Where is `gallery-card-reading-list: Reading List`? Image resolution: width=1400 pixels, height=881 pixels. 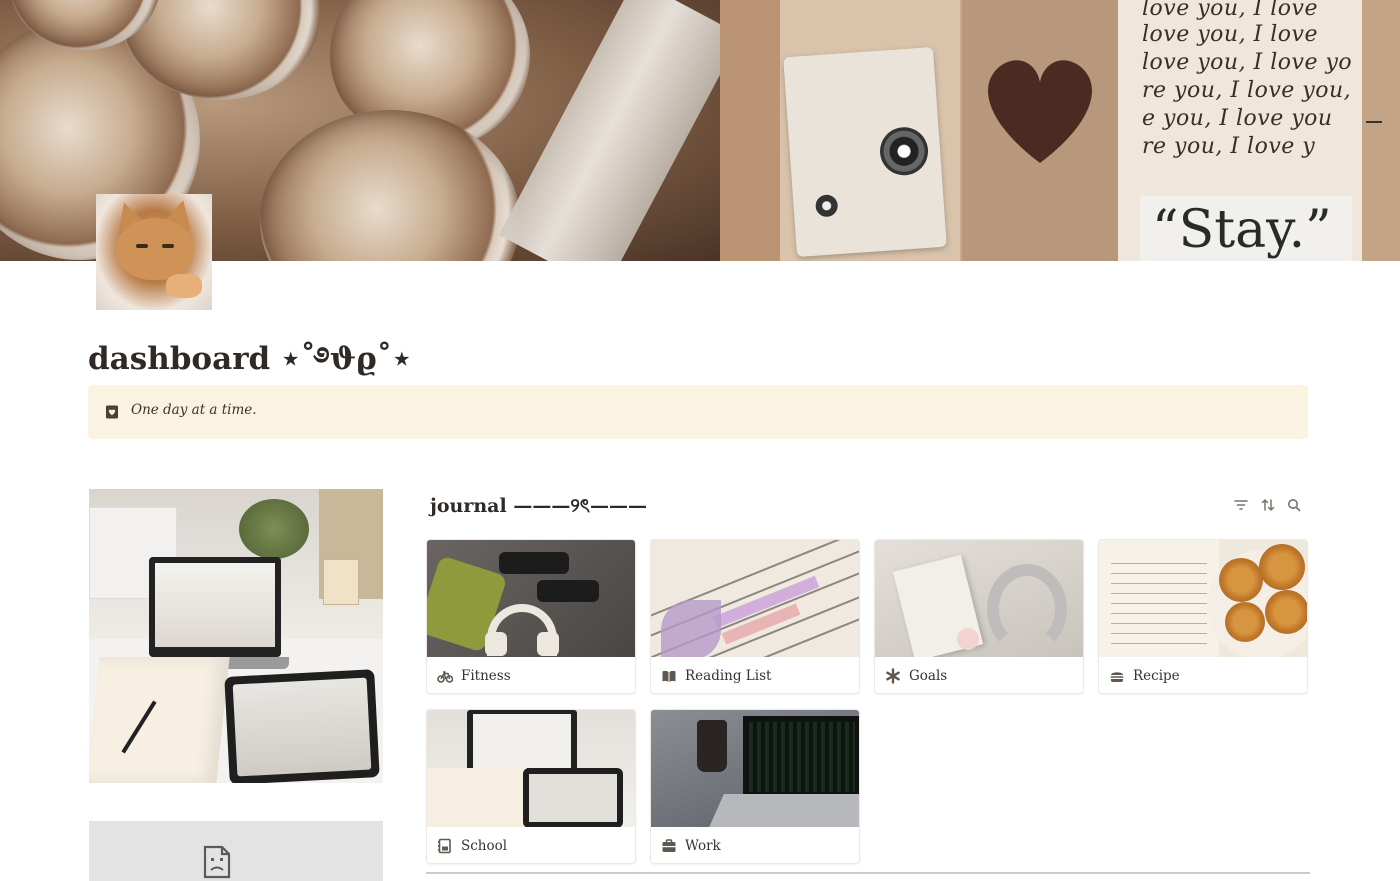 gallery-card-reading-list: Reading List is located at coordinates (755, 616).